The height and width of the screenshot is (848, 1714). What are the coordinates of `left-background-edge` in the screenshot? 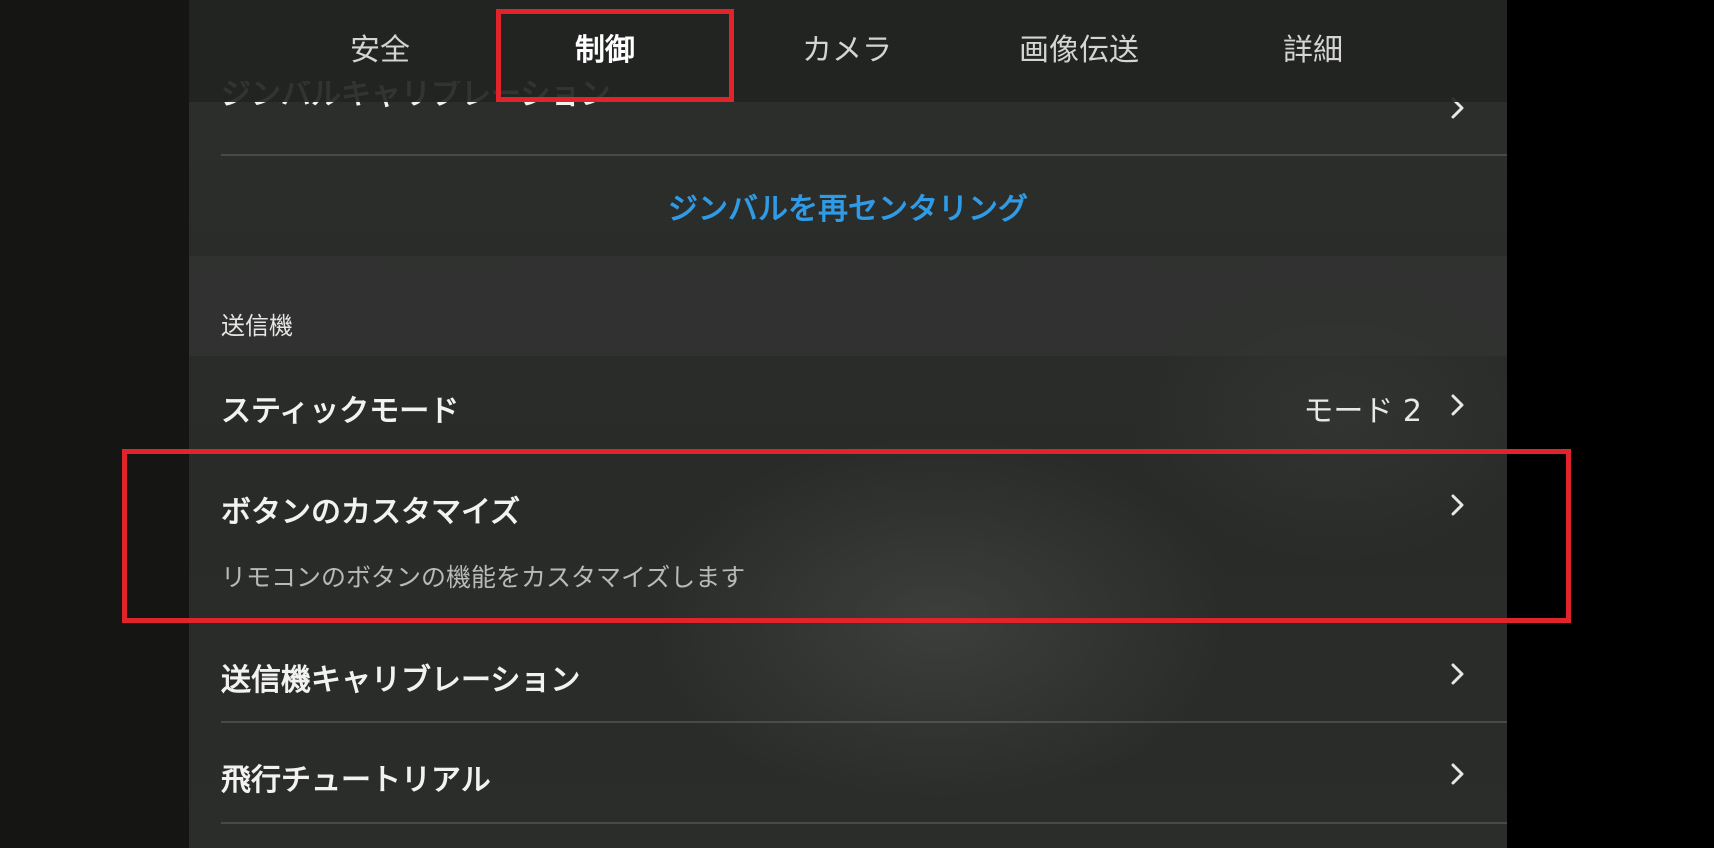 It's located at (94, 424).